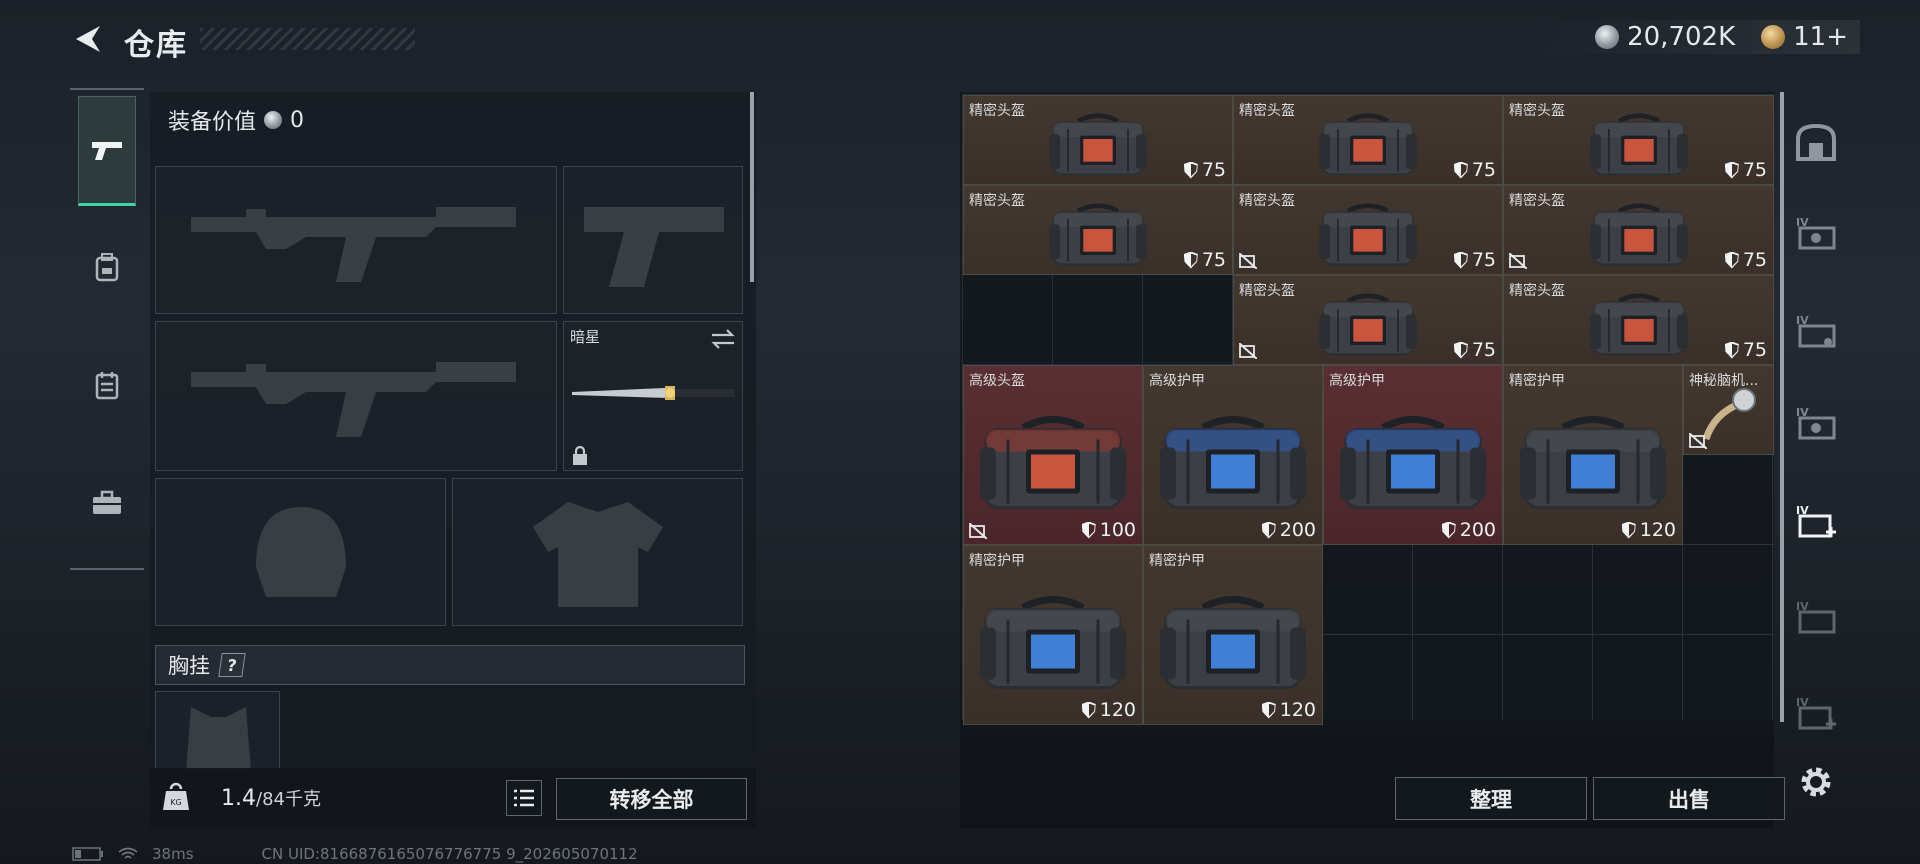 This screenshot has height=864, width=1920. Describe the element at coordinates (356, 396) in the screenshot. I see `secondary-weapon-slot` at that location.